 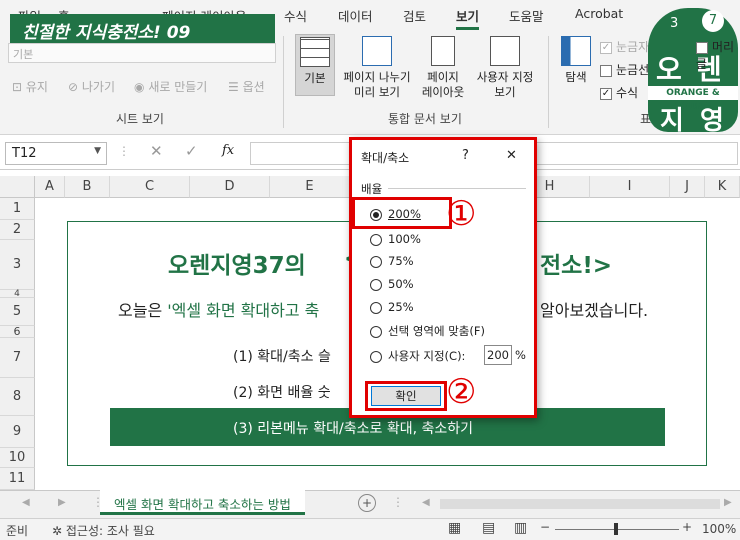 I want to click on ruler-checkbox: ✓ 눈금자, so click(x=624, y=46).